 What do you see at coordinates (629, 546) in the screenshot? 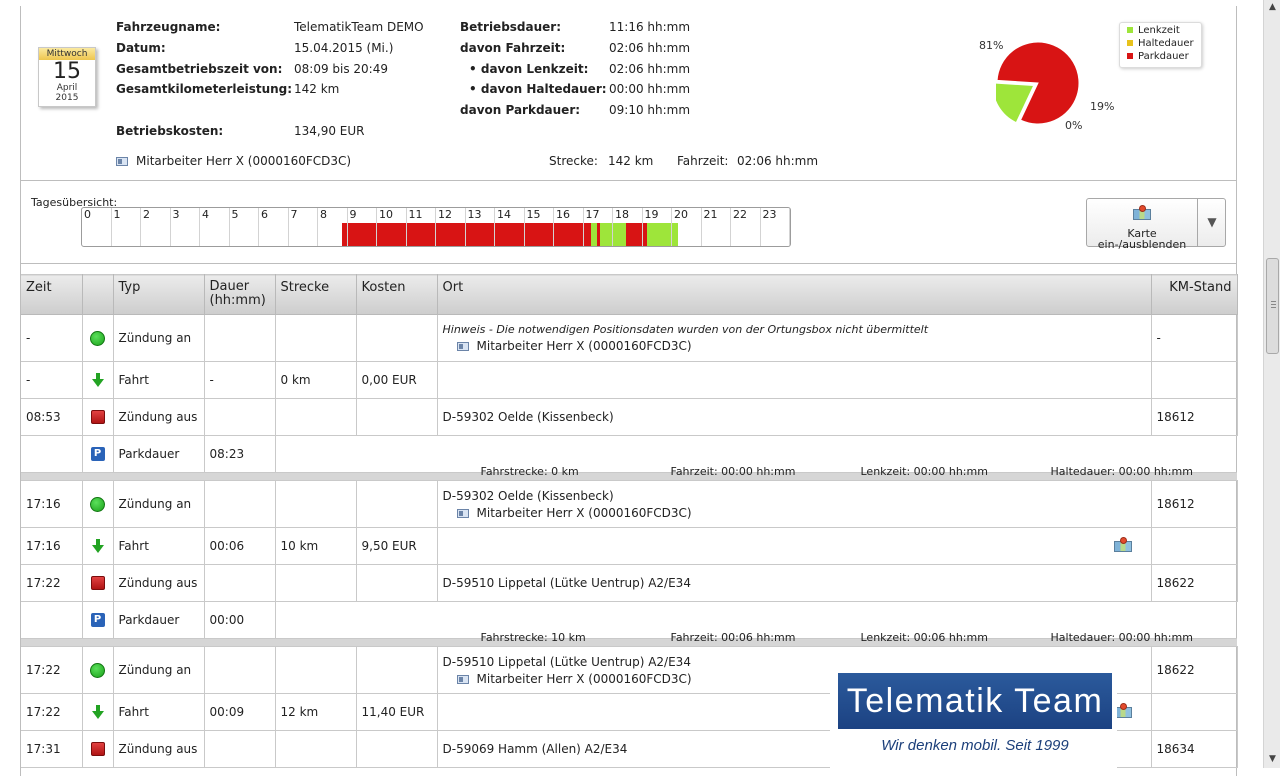
I see `table-row: 17:16 Fahrt 00:06 10 km 9,50 EUR` at bounding box center [629, 546].